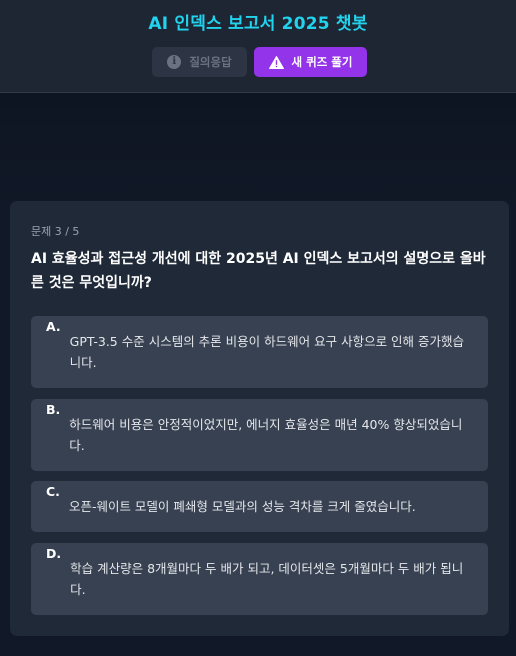 Image resolution: width=516 pixels, height=656 pixels. What do you see at coordinates (258, 24) in the screenshot?
I see `app-title: AI 인덱스 보고서 2025 챗봇` at bounding box center [258, 24].